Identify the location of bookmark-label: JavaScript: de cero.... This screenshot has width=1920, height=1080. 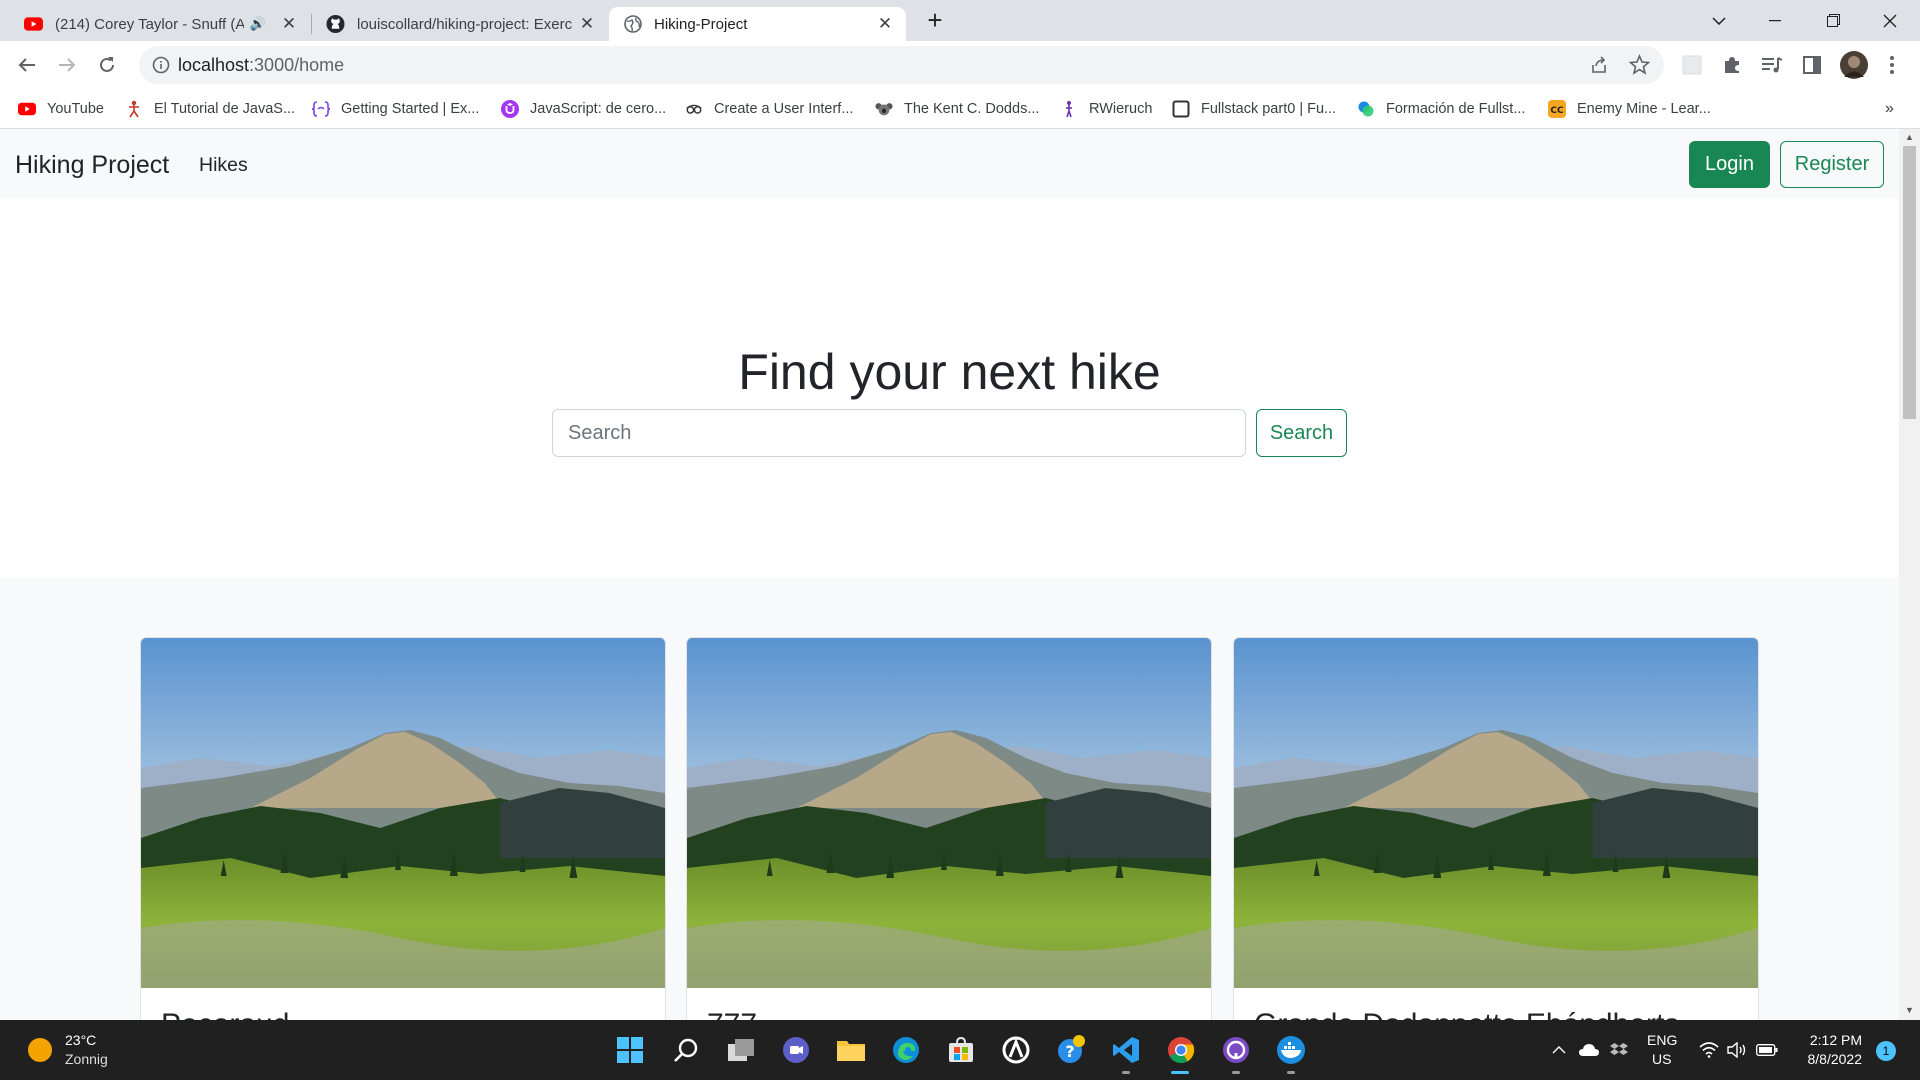
(598, 109).